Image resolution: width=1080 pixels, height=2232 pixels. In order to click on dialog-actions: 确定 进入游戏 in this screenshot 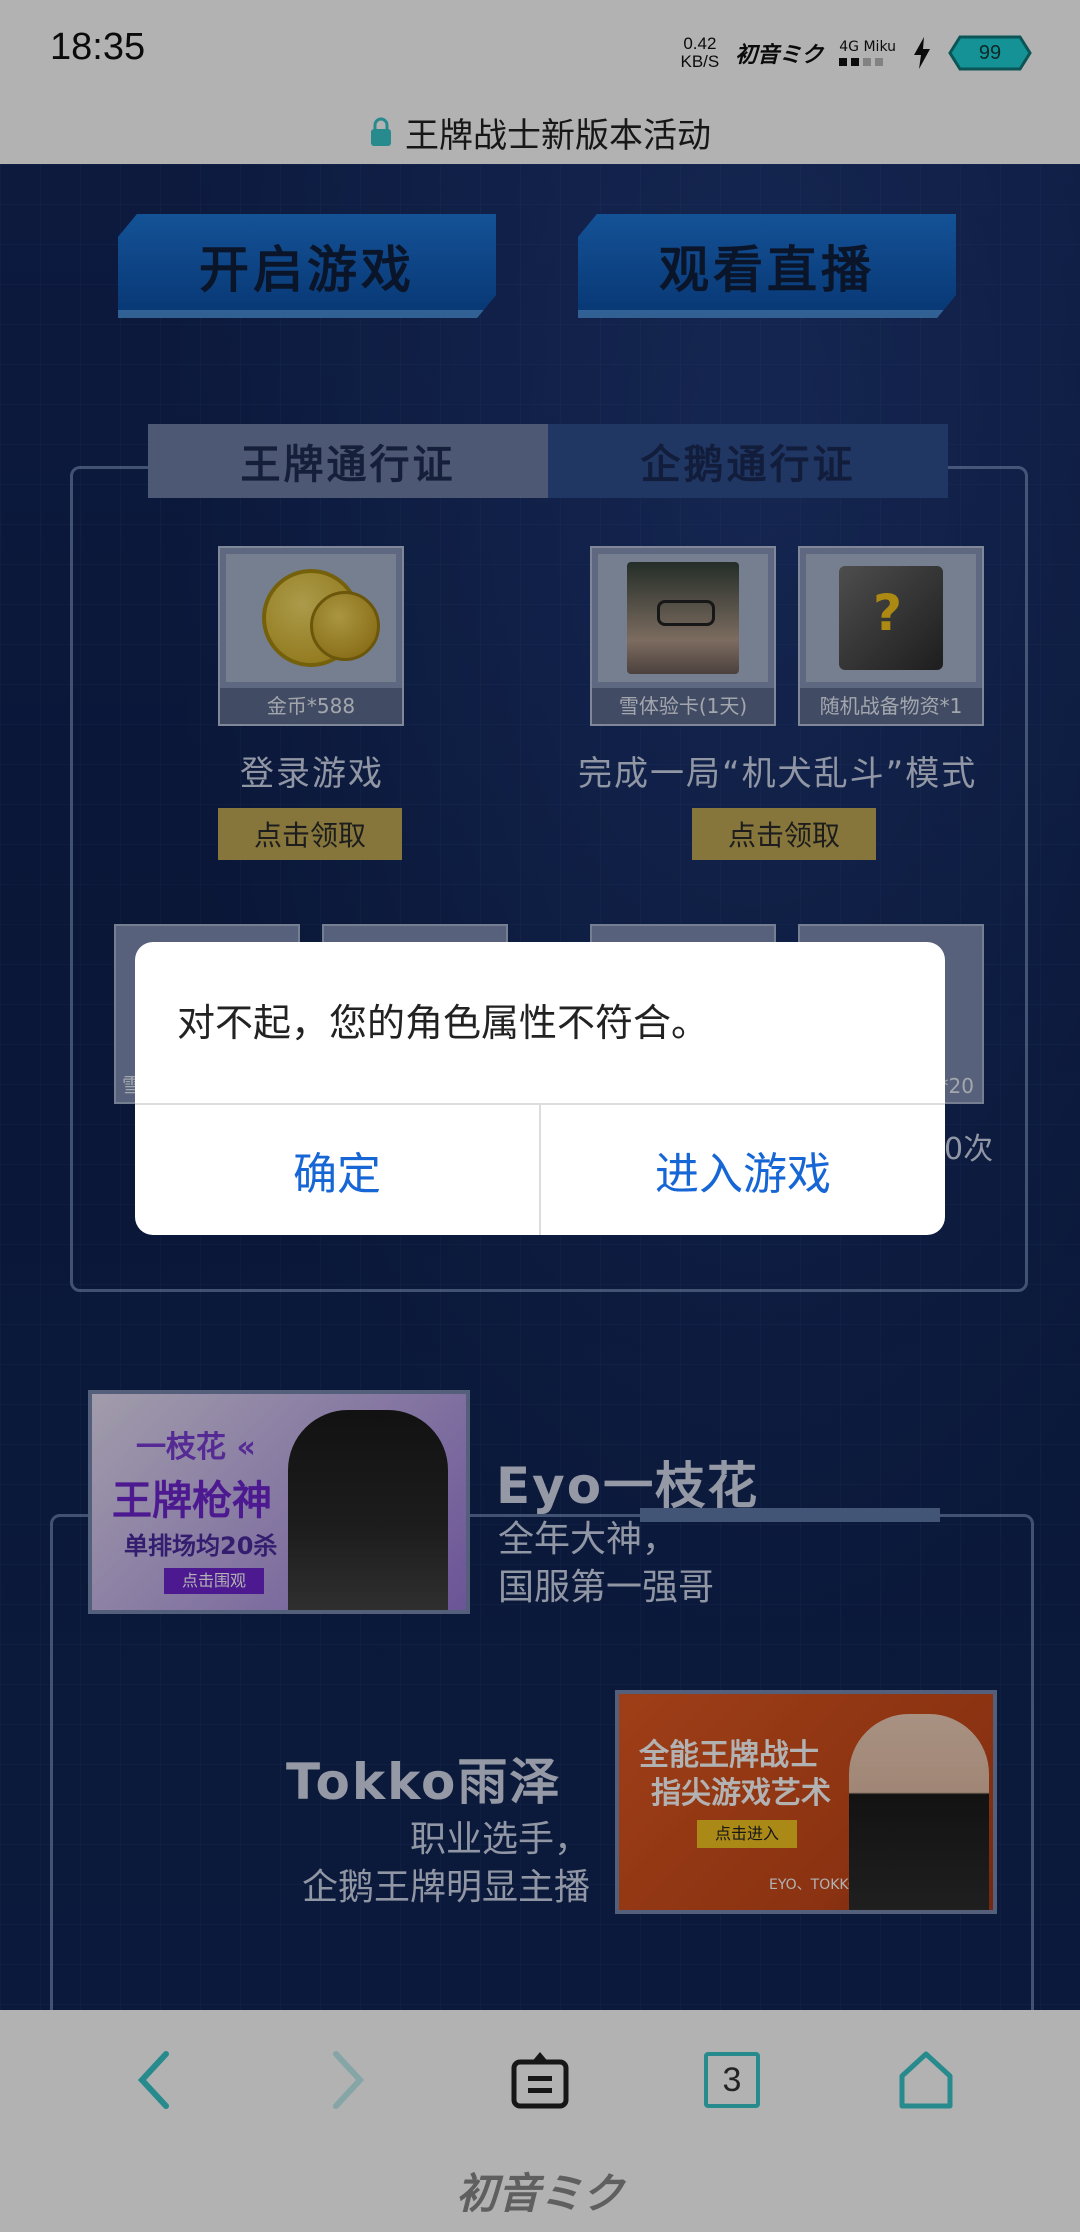, I will do `click(540, 1169)`.